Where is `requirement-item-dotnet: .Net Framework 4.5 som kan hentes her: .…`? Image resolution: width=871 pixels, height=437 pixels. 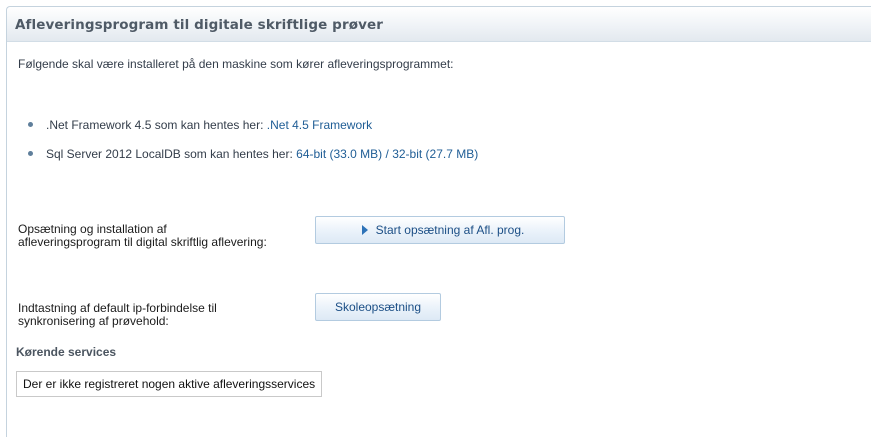 requirement-item-dotnet: .Net Framework 4.5 som kan hentes her: .… is located at coordinates (200, 125).